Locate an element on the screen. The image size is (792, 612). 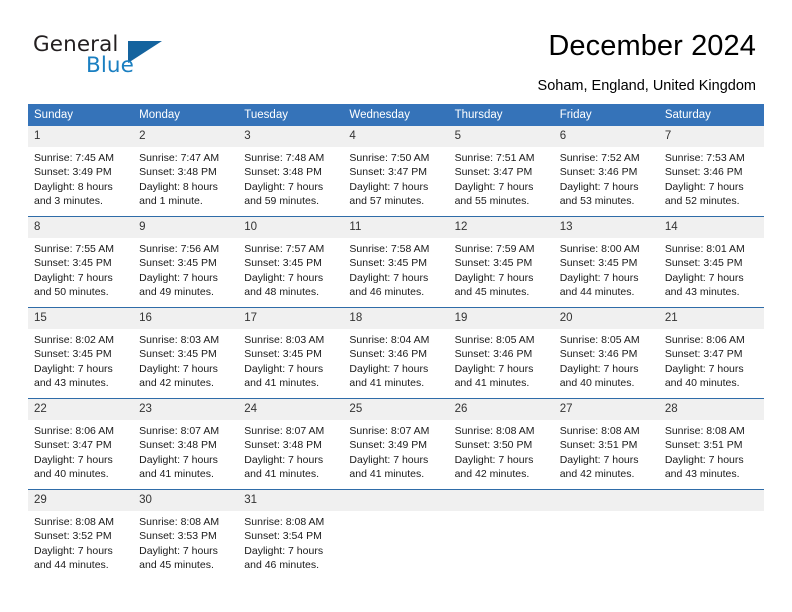
sunrise-text: Sunrise: 7:56 AM is located at coordinates (179, 249).